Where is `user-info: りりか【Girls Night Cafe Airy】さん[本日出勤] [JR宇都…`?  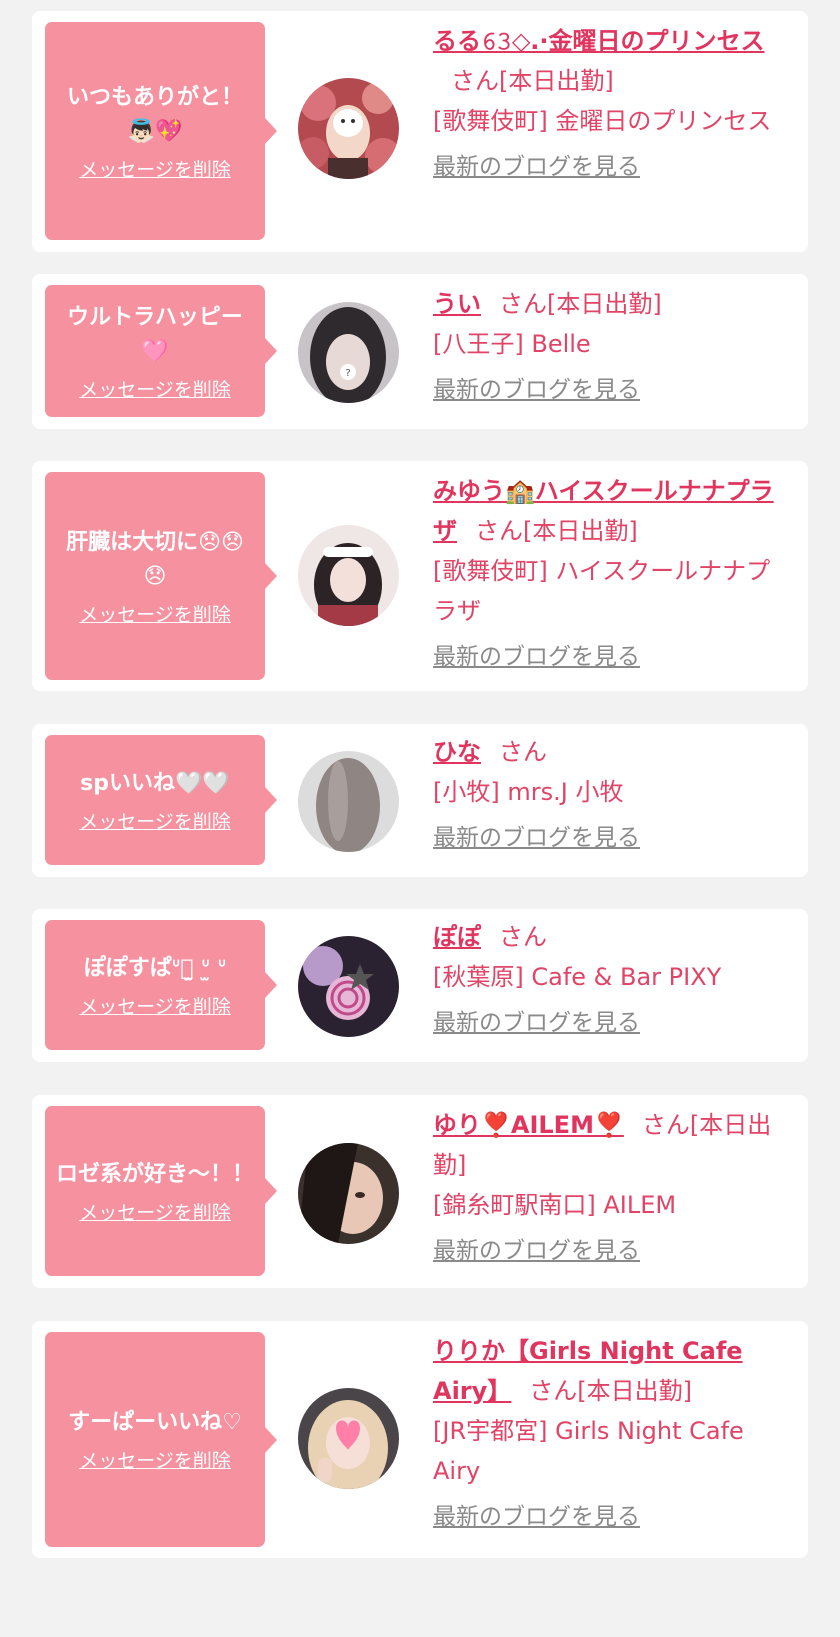 user-info: りりか【Girls Night Cafe Airy】さん[本日出勤] [JR宇都… is located at coordinates (610, 1434).